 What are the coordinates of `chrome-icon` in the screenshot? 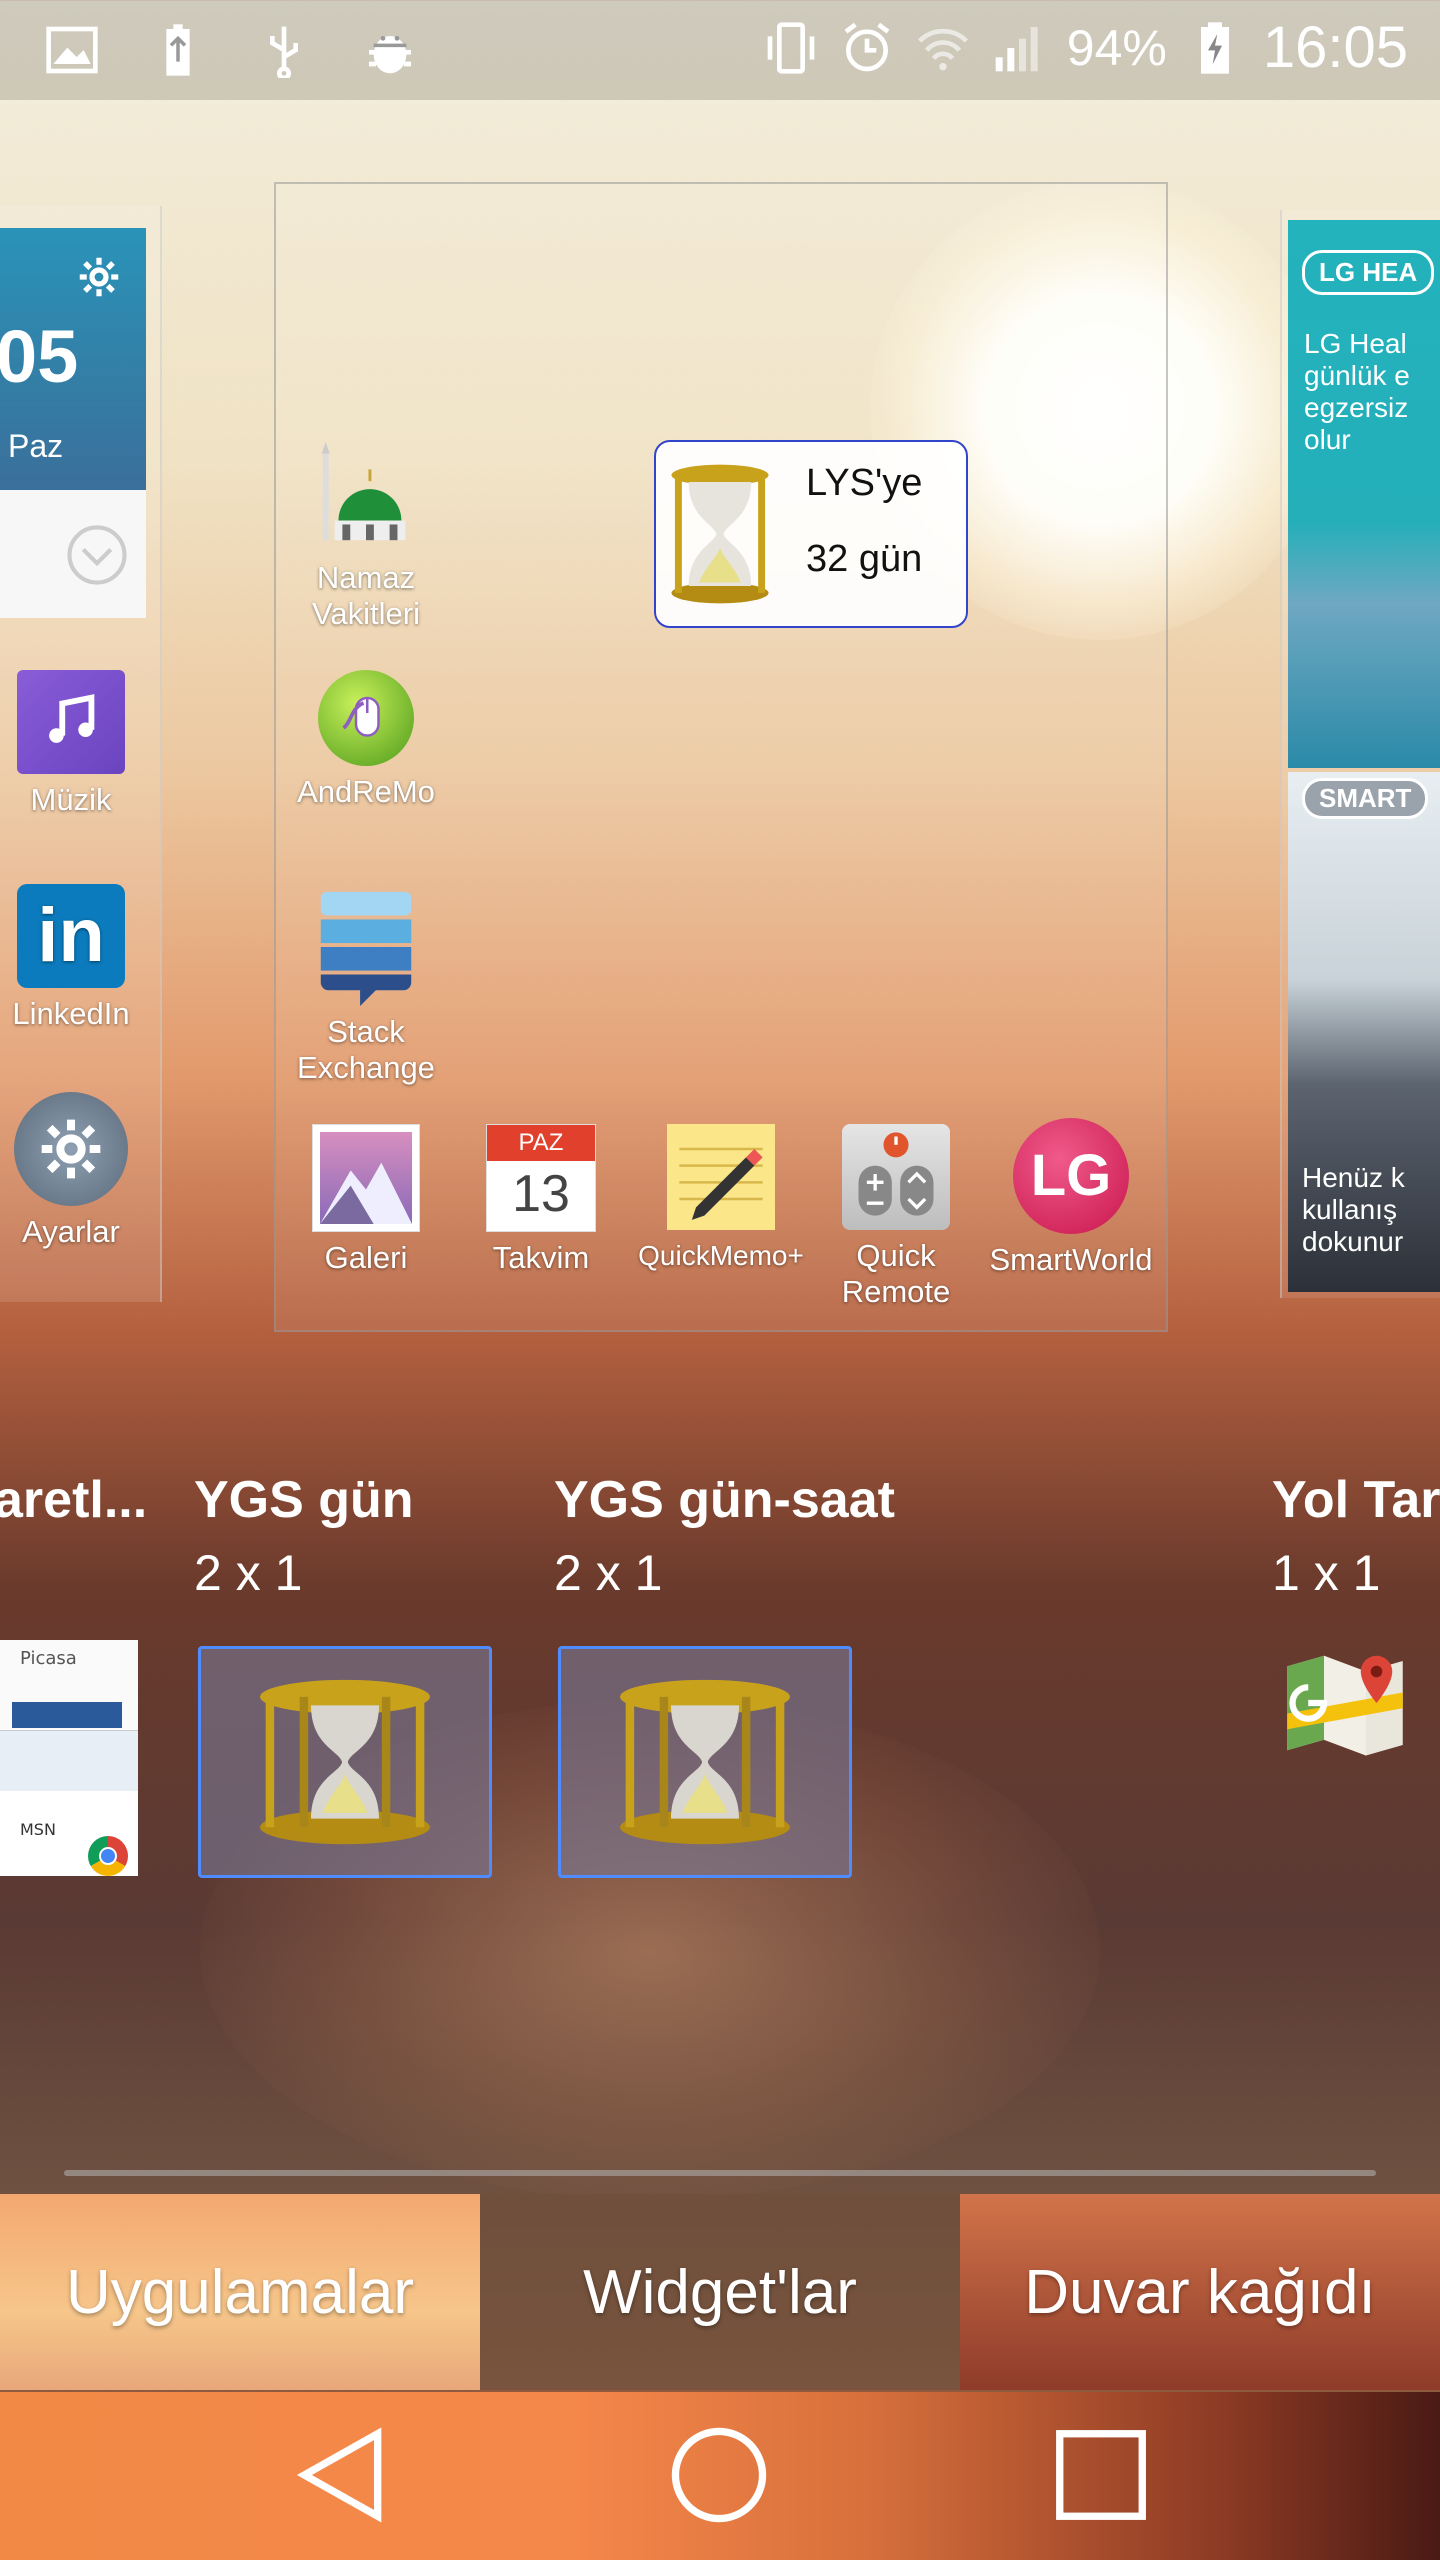 It's located at (108, 1856).